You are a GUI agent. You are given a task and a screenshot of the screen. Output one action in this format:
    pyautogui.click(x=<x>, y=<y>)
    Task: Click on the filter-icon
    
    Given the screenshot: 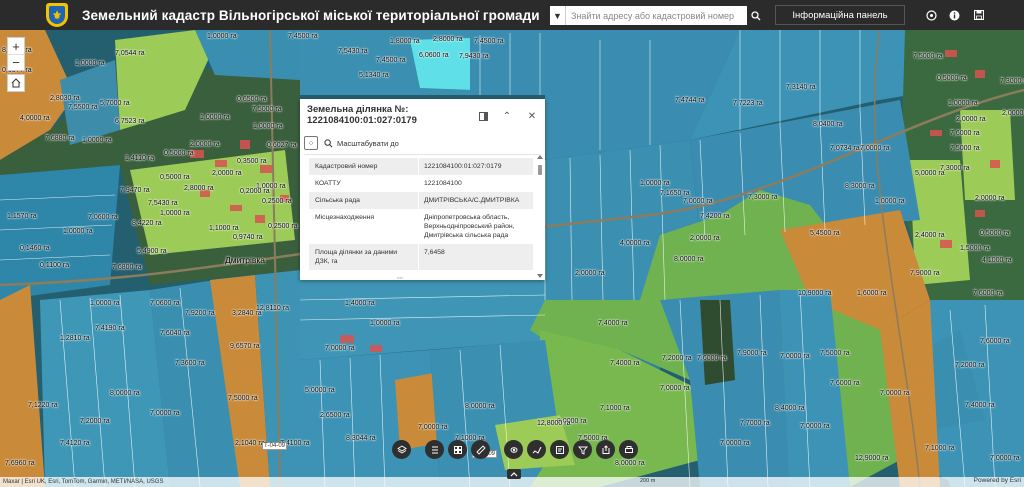 What is the action you would take?
    pyautogui.click(x=582, y=450)
    